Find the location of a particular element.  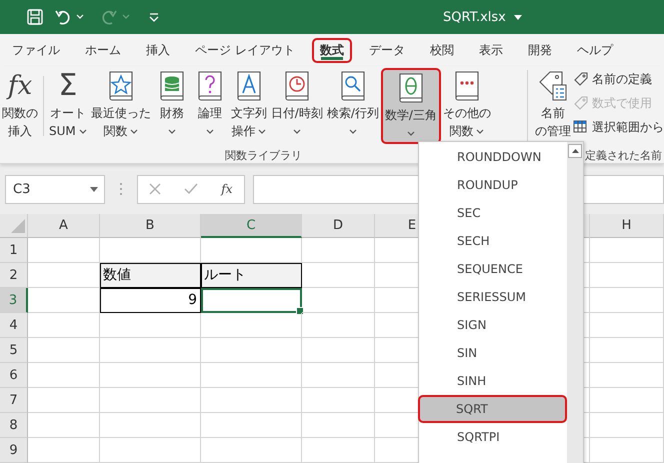

window-title: SQRT.xlsx is located at coordinates (474, 17).